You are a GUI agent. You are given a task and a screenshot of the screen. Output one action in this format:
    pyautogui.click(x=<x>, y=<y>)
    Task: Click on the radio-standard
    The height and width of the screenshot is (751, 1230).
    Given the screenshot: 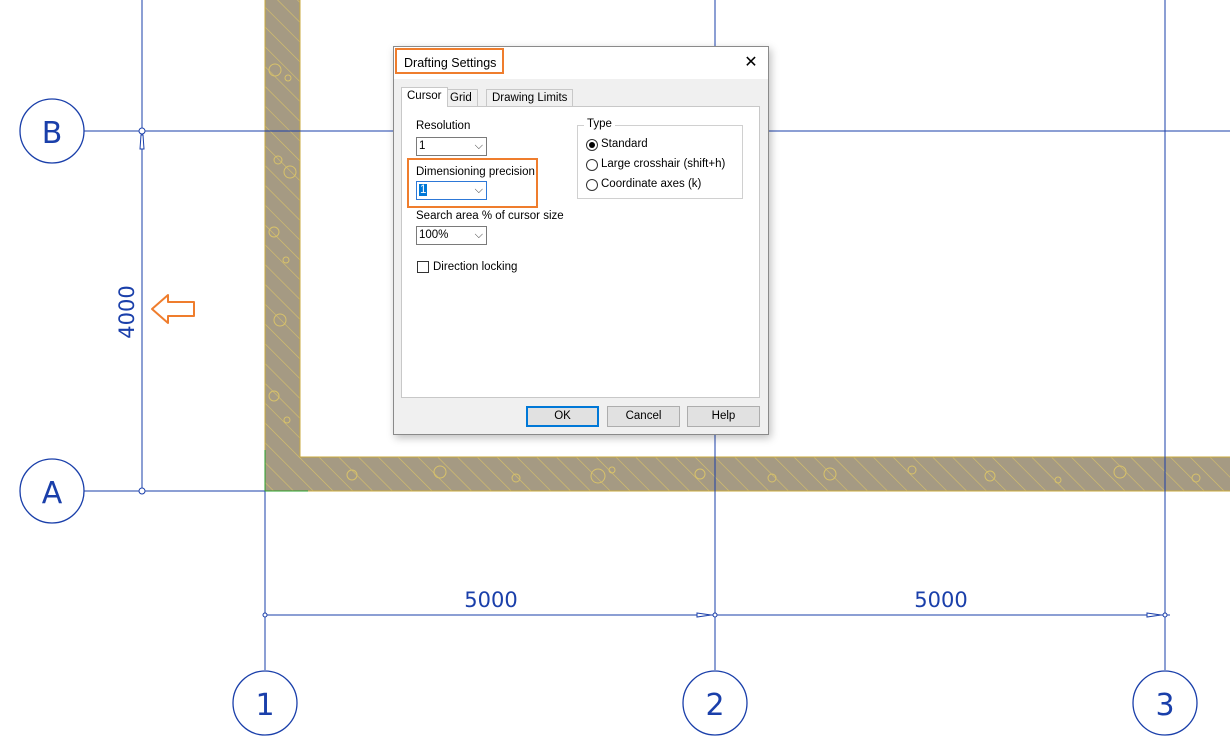 What is the action you would take?
    pyautogui.click(x=592, y=145)
    